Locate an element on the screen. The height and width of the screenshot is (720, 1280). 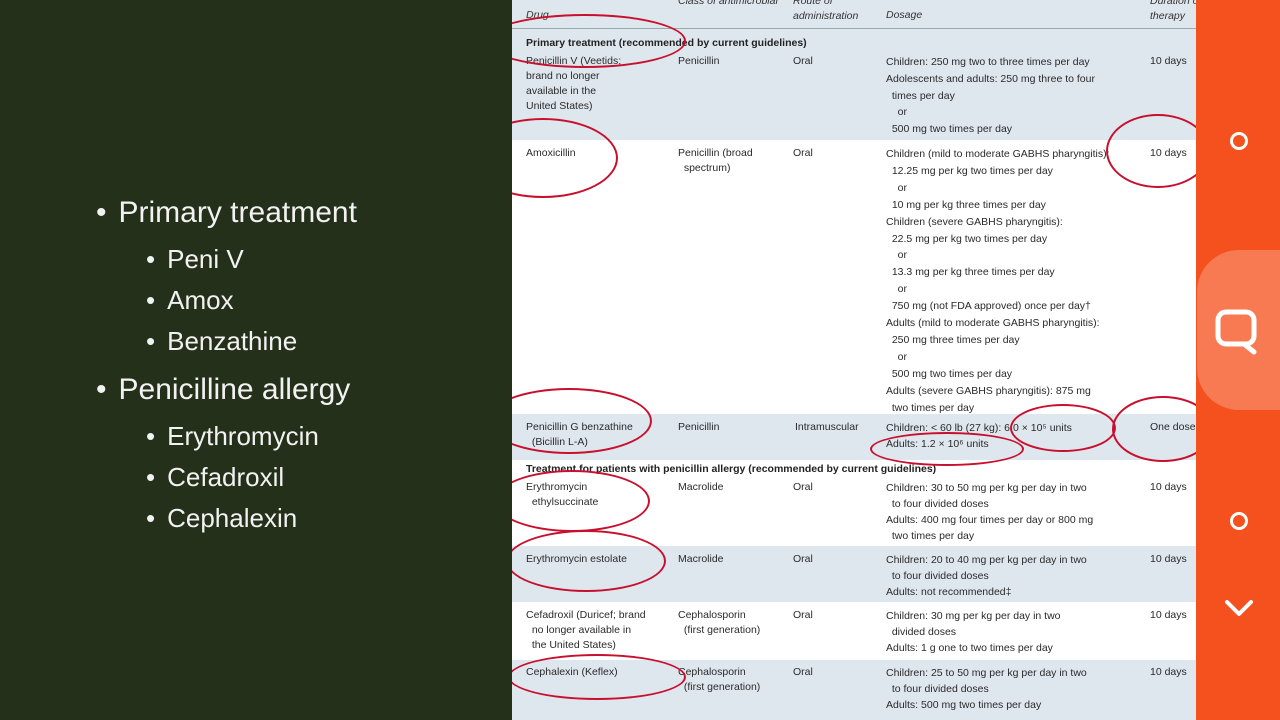
header-duration: Duration of therapy is located at coordinates (1173, 11).